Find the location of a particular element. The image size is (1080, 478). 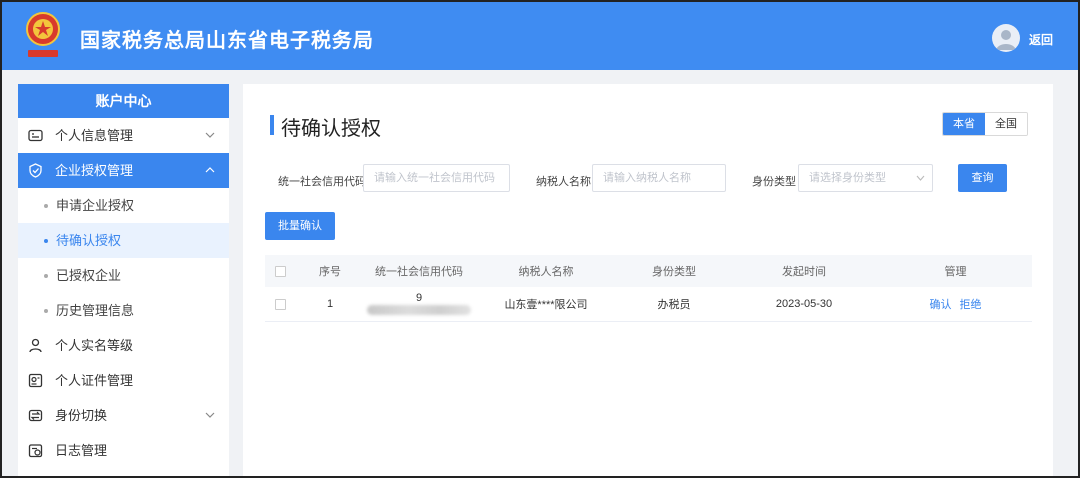

title-accent-bar is located at coordinates (272, 125).